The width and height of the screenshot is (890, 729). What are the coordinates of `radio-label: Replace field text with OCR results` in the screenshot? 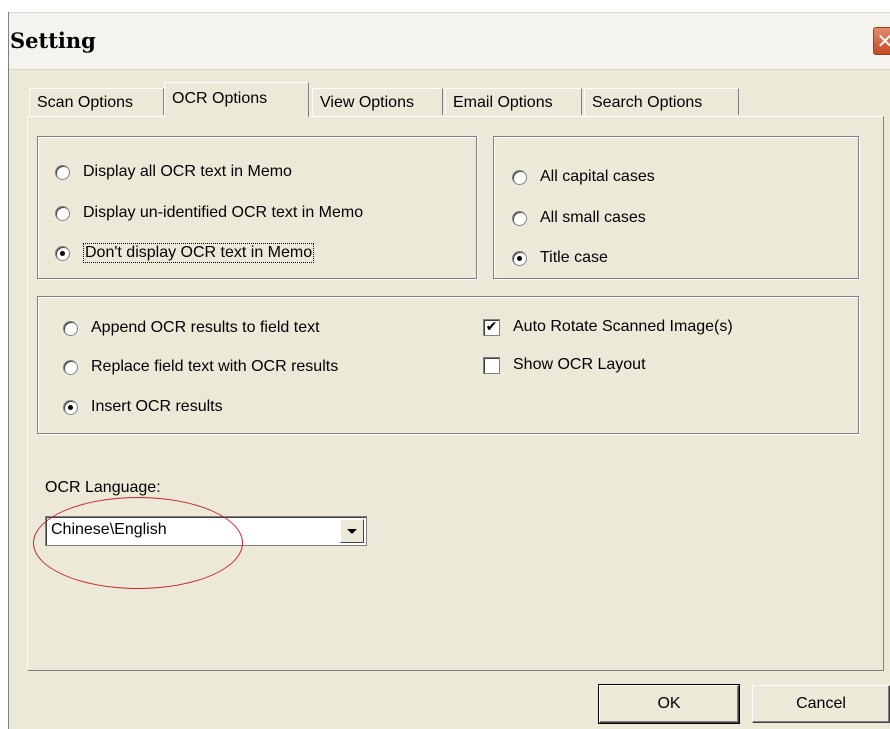 It's located at (215, 366).